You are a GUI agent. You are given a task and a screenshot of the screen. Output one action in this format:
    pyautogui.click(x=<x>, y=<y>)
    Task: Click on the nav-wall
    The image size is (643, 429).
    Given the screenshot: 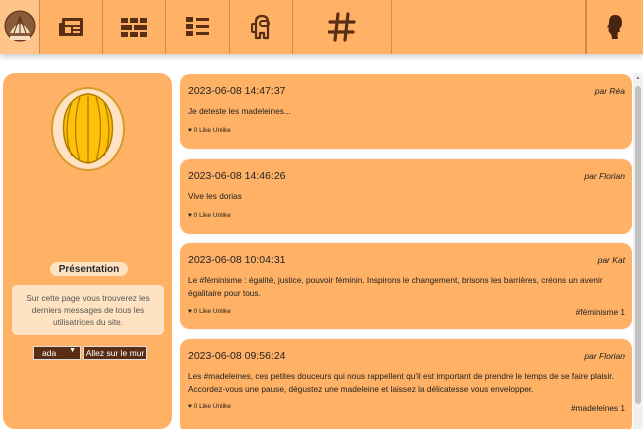 What is the action you would take?
    pyautogui.click(x=134, y=27)
    